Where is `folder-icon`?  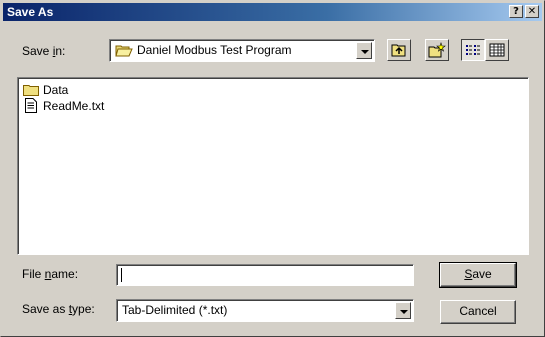
folder-icon is located at coordinates (31, 90).